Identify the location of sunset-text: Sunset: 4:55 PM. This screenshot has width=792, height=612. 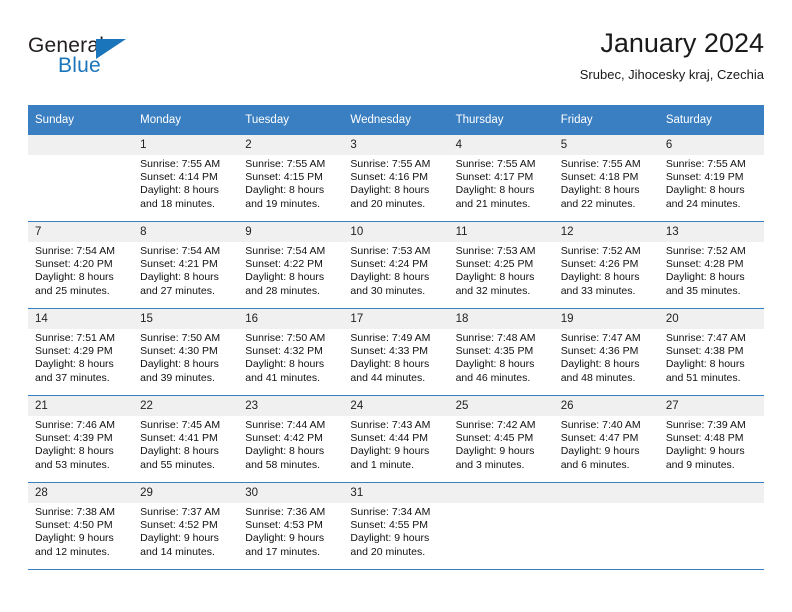
(389, 525).